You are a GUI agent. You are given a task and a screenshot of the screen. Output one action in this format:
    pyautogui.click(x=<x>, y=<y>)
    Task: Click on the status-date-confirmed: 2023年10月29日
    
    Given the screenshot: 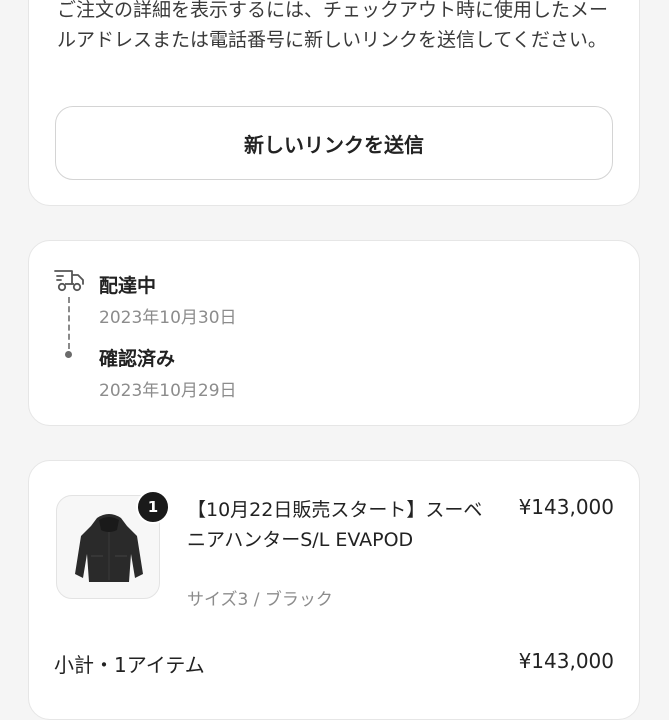 What is the action you would take?
    pyautogui.click(x=168, y=391)
    